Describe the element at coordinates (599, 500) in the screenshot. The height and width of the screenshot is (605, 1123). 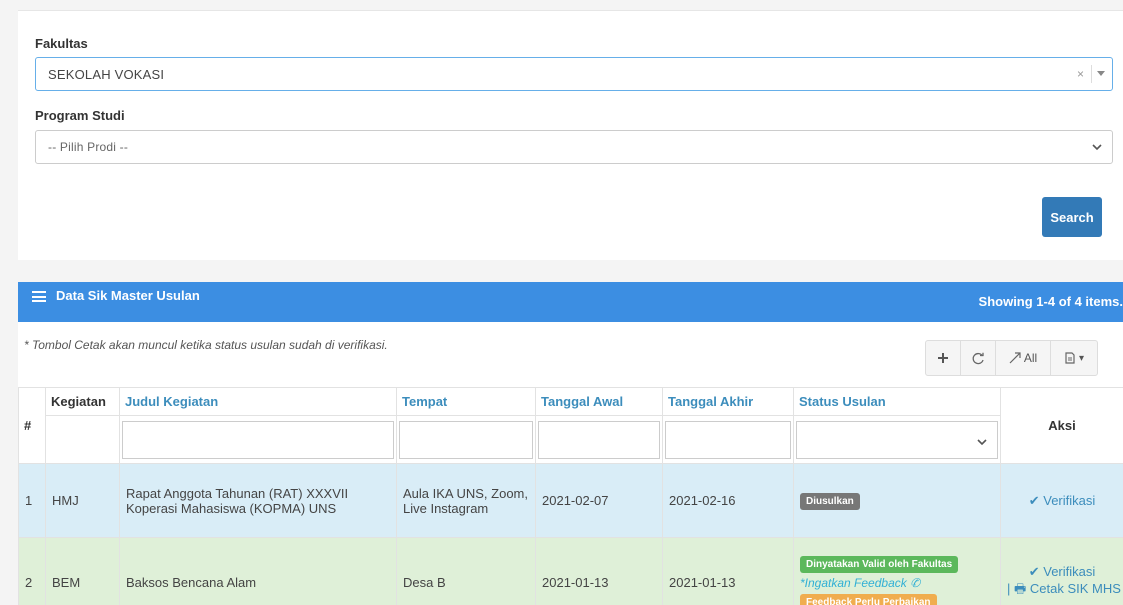
I see `cell-tanggal-awal: 2021-02-07` at that location.